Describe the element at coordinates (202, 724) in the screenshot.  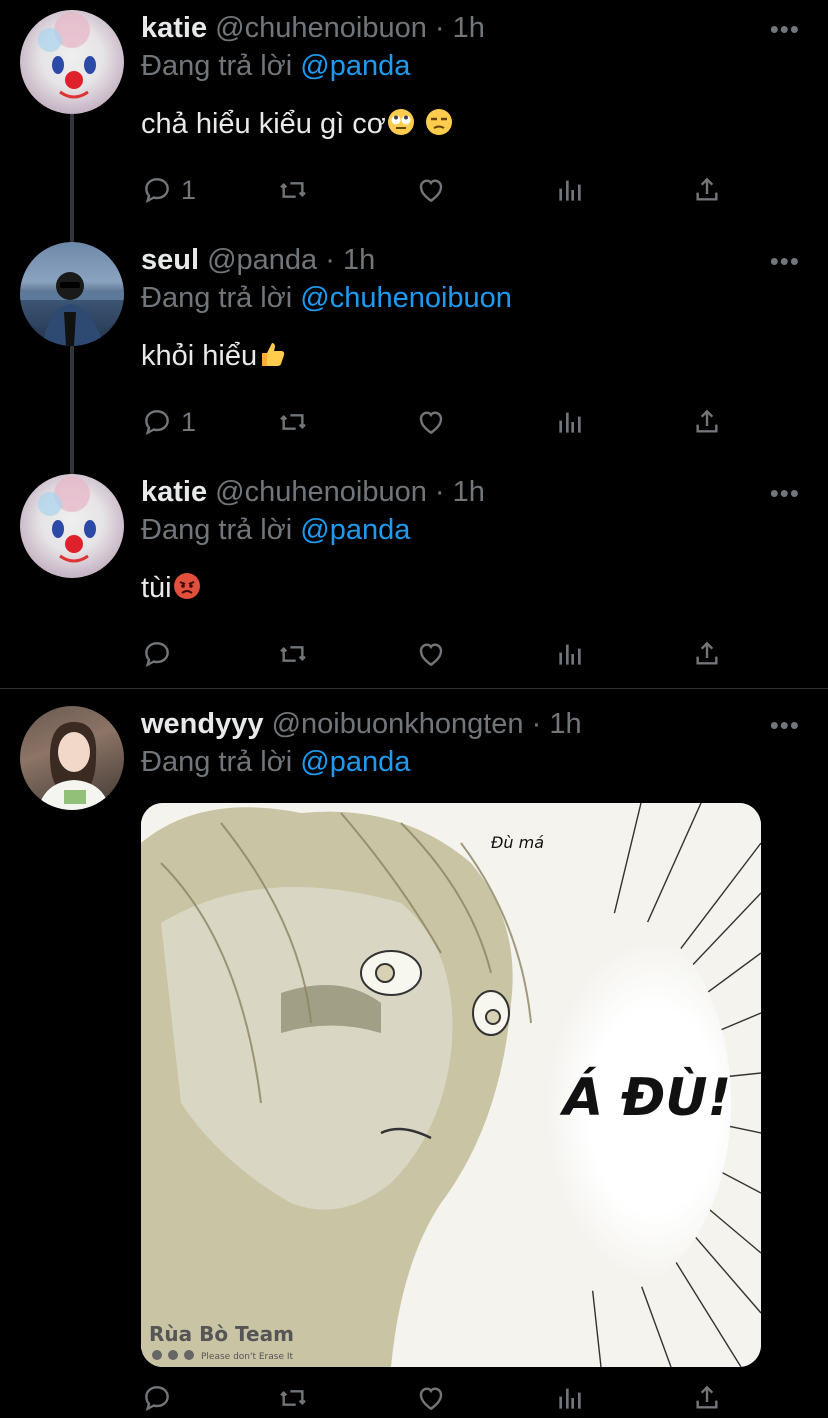
I see `display-name: wendyyy` at that location.